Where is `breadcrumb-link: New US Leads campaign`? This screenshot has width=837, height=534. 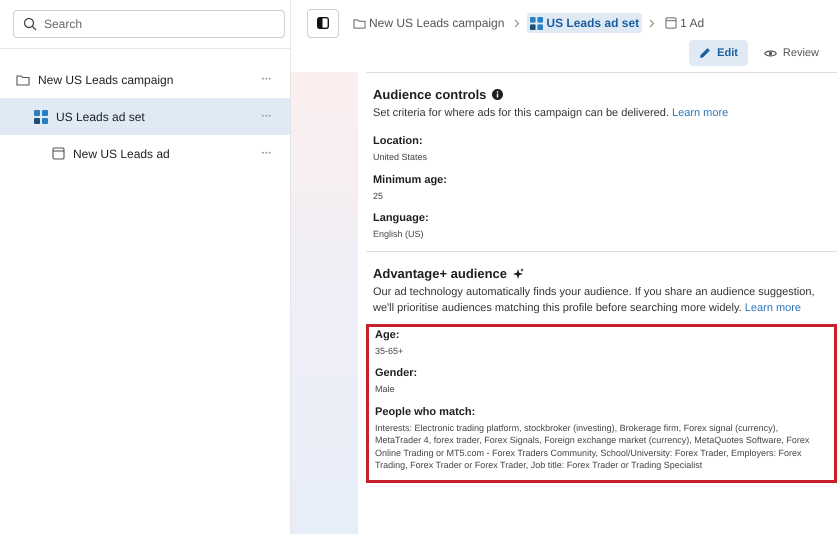 breadcrumb-link: New US Leads campaign is located at coordinates (429, 23).